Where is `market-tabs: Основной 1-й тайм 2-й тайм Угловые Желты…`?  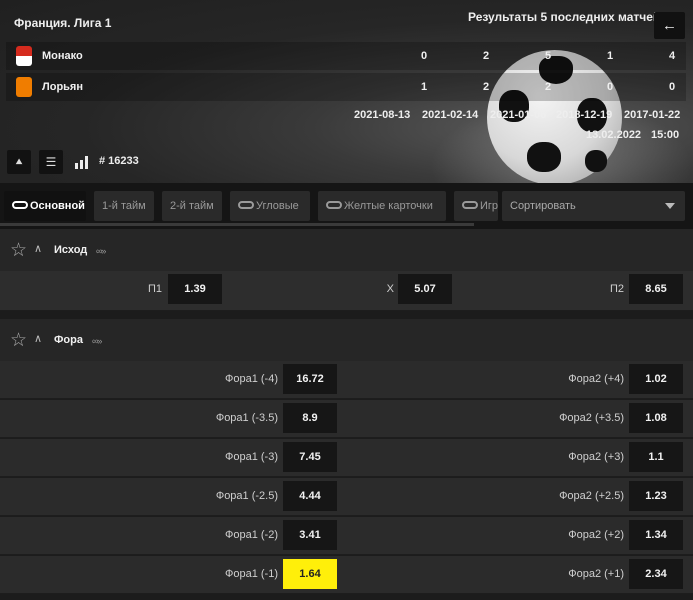 market-tabs: Основной 1-й тайм 2-й тайм Угловые Желты… is located at coordinates (346, 206).